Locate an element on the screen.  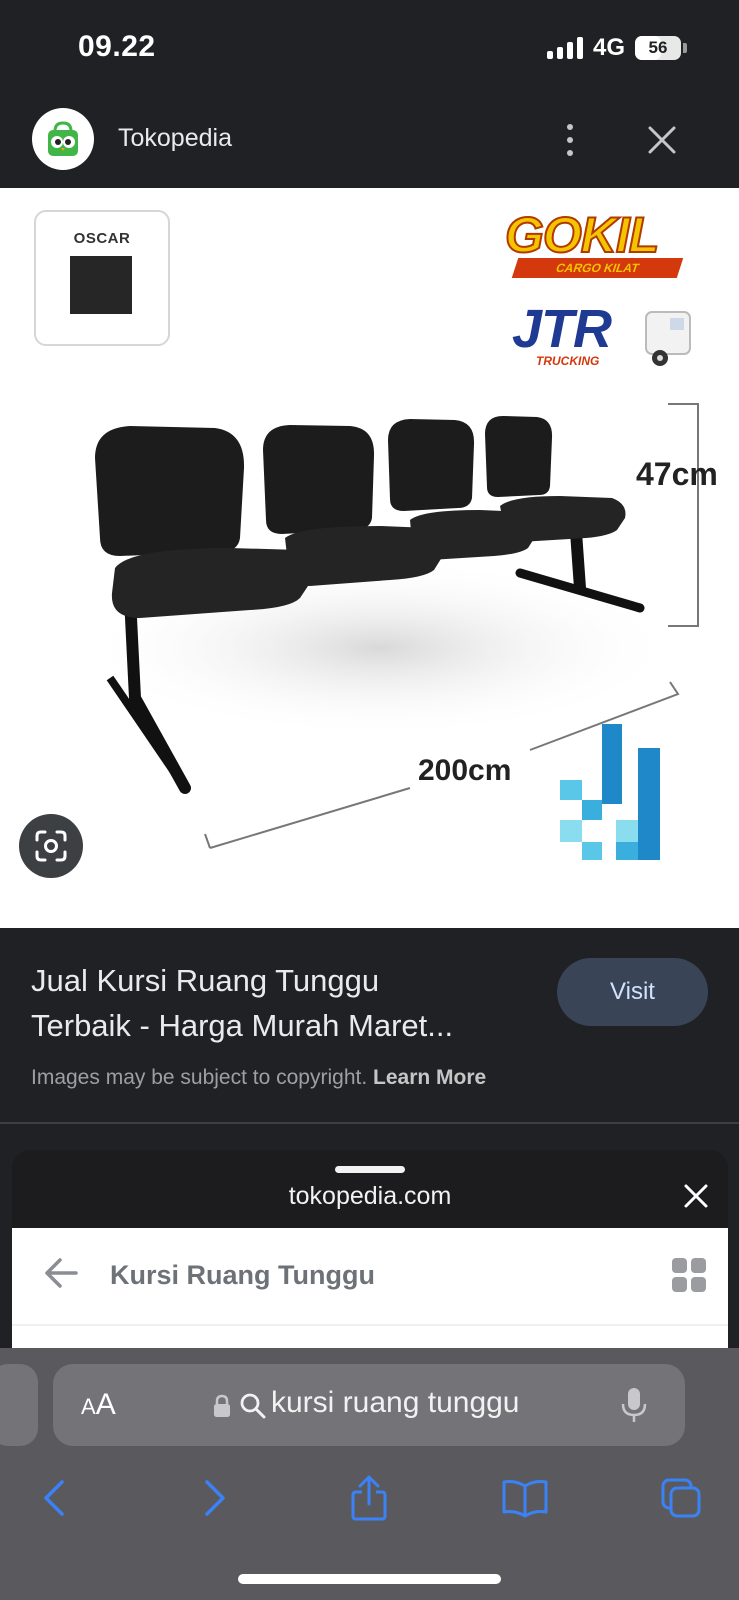
microphone-icon is located at coordinates (634, 1407).